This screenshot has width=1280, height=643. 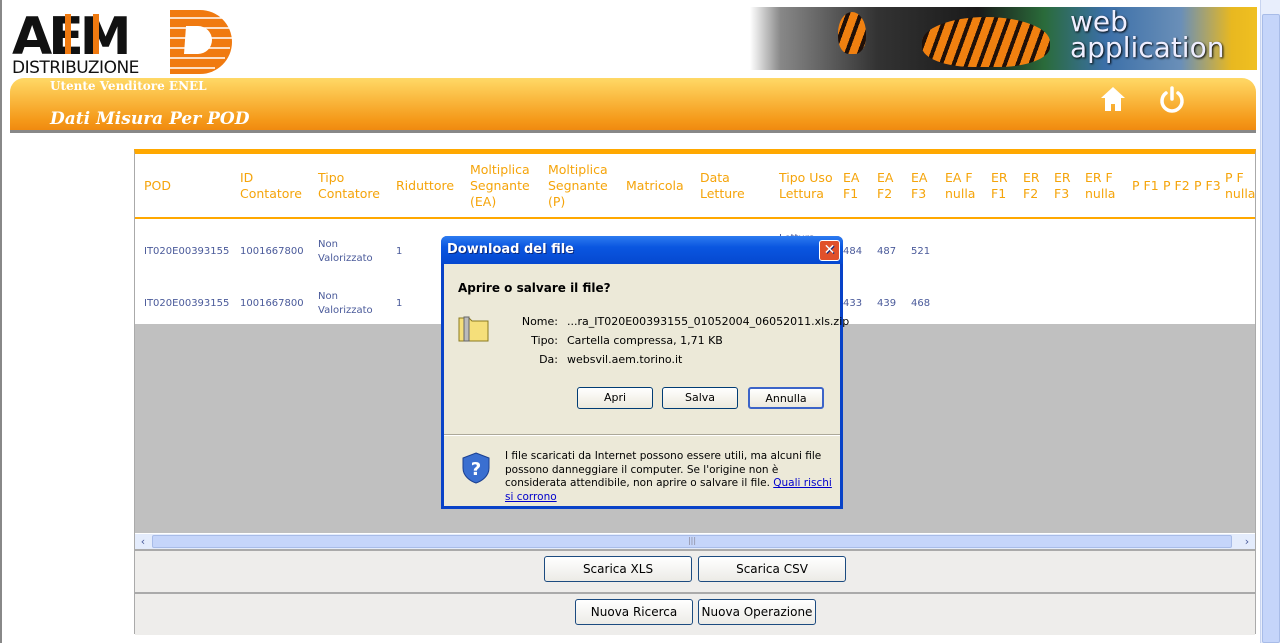 I want to click on banner-image: web application, so click(x=1003, y=38).